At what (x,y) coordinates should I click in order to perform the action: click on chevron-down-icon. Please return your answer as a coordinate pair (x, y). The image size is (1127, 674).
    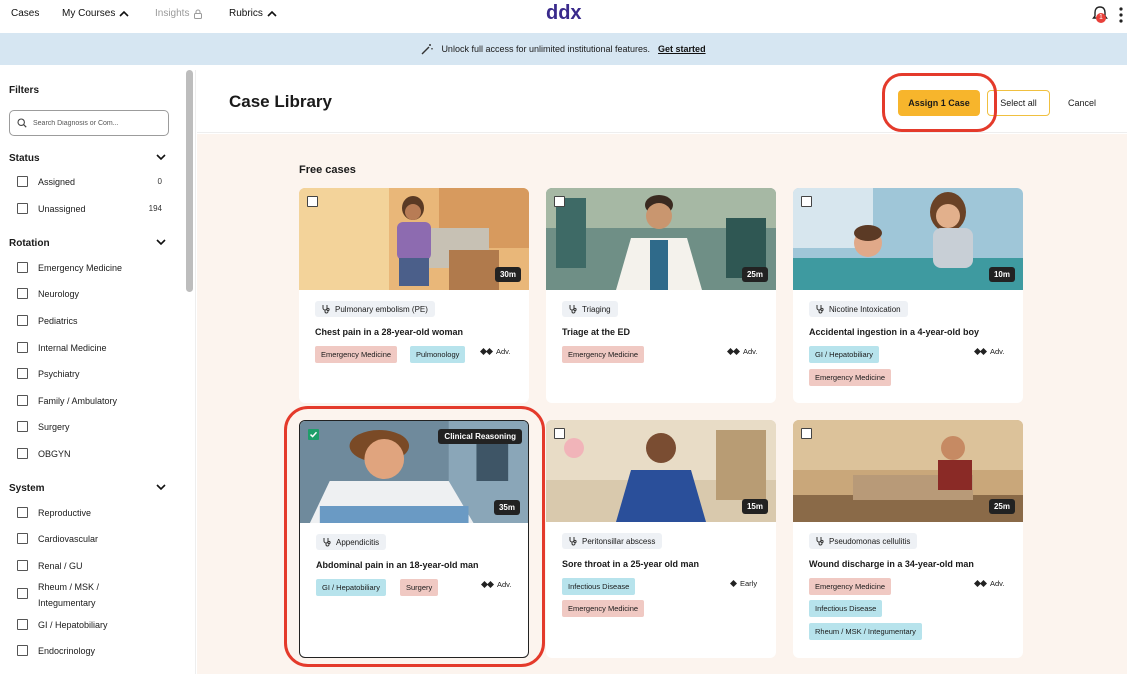
    Looking at the image, I should click on (161, 157).